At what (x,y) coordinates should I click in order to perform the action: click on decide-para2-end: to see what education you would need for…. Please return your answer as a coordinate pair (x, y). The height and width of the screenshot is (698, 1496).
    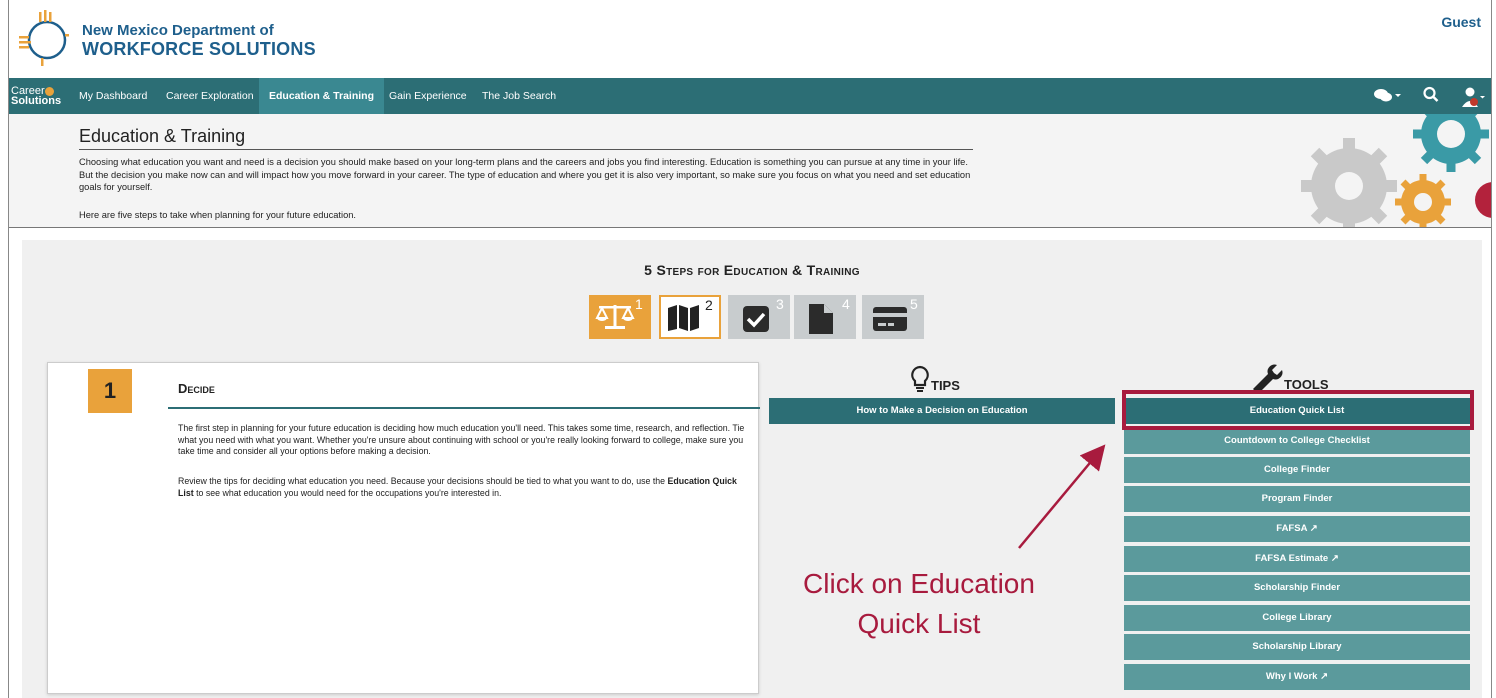
    Looking at the image, I should click on (347, 492).